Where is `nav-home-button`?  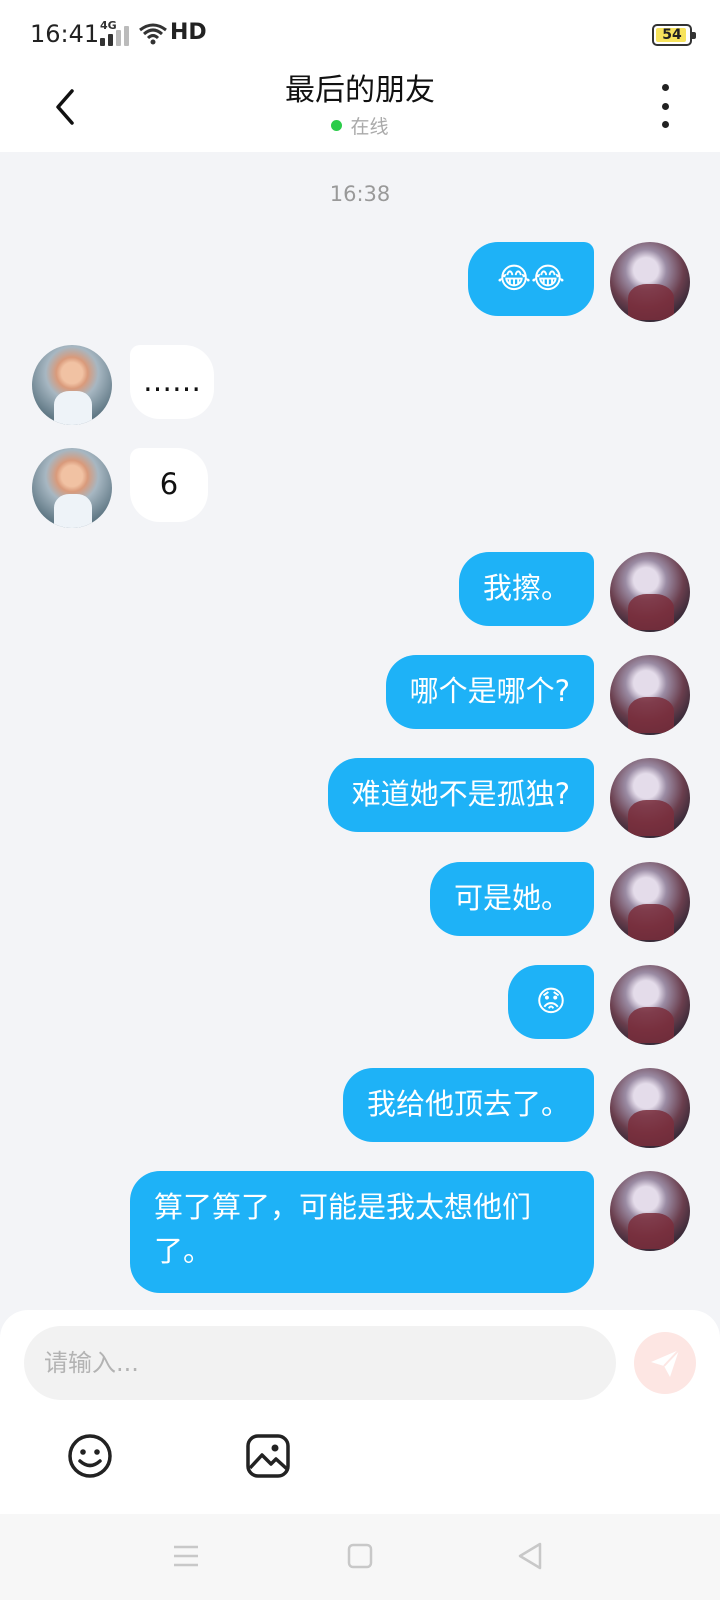
nav-home-button is located at coordinates (360, 1556).